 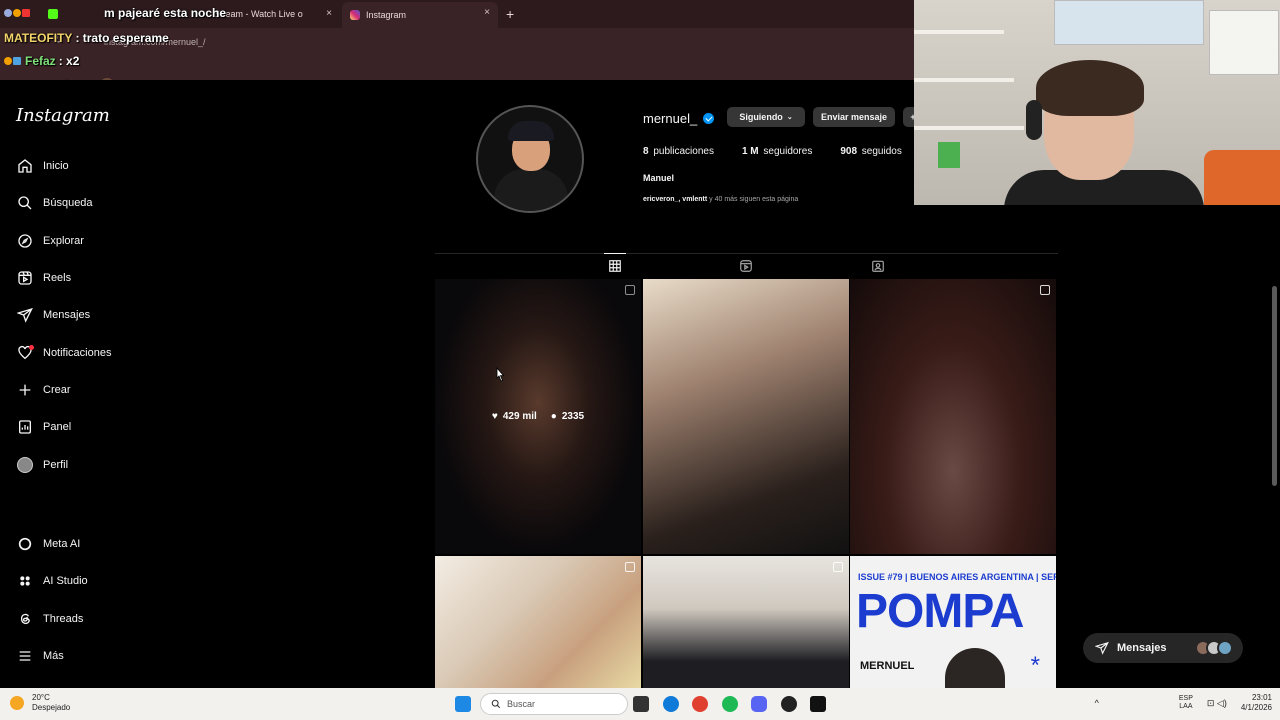 What do you see at coordinates (355, 15) in the screenshot?
I see `instagram-favicon-icon` at bounding box center [355, 15].